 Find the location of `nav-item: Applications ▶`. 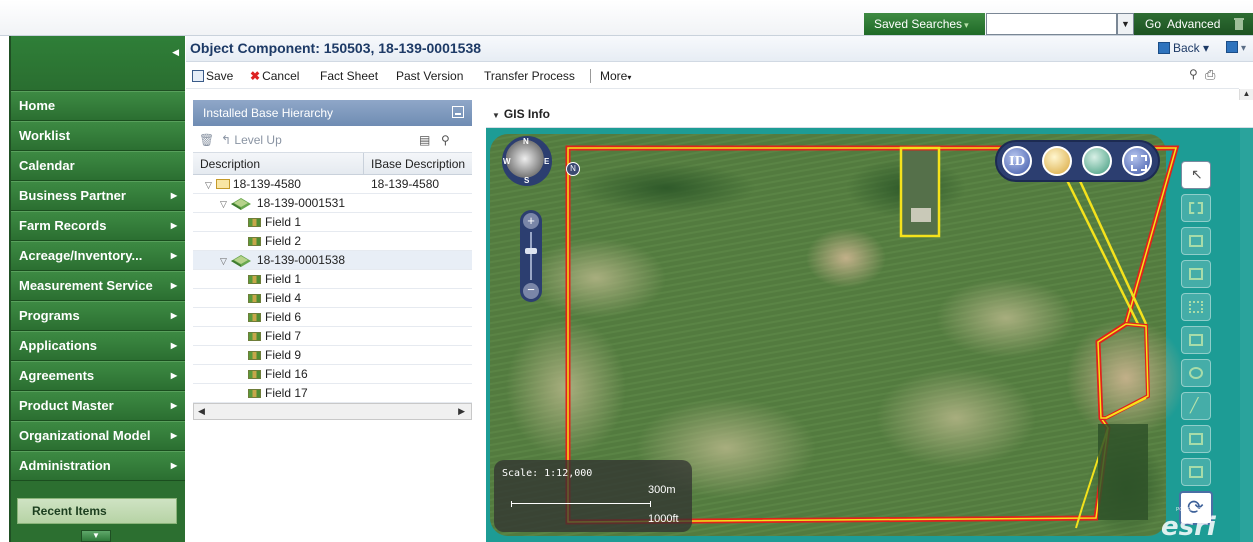

nav-item: Applications ▶ is located at coordinates (98, 346).